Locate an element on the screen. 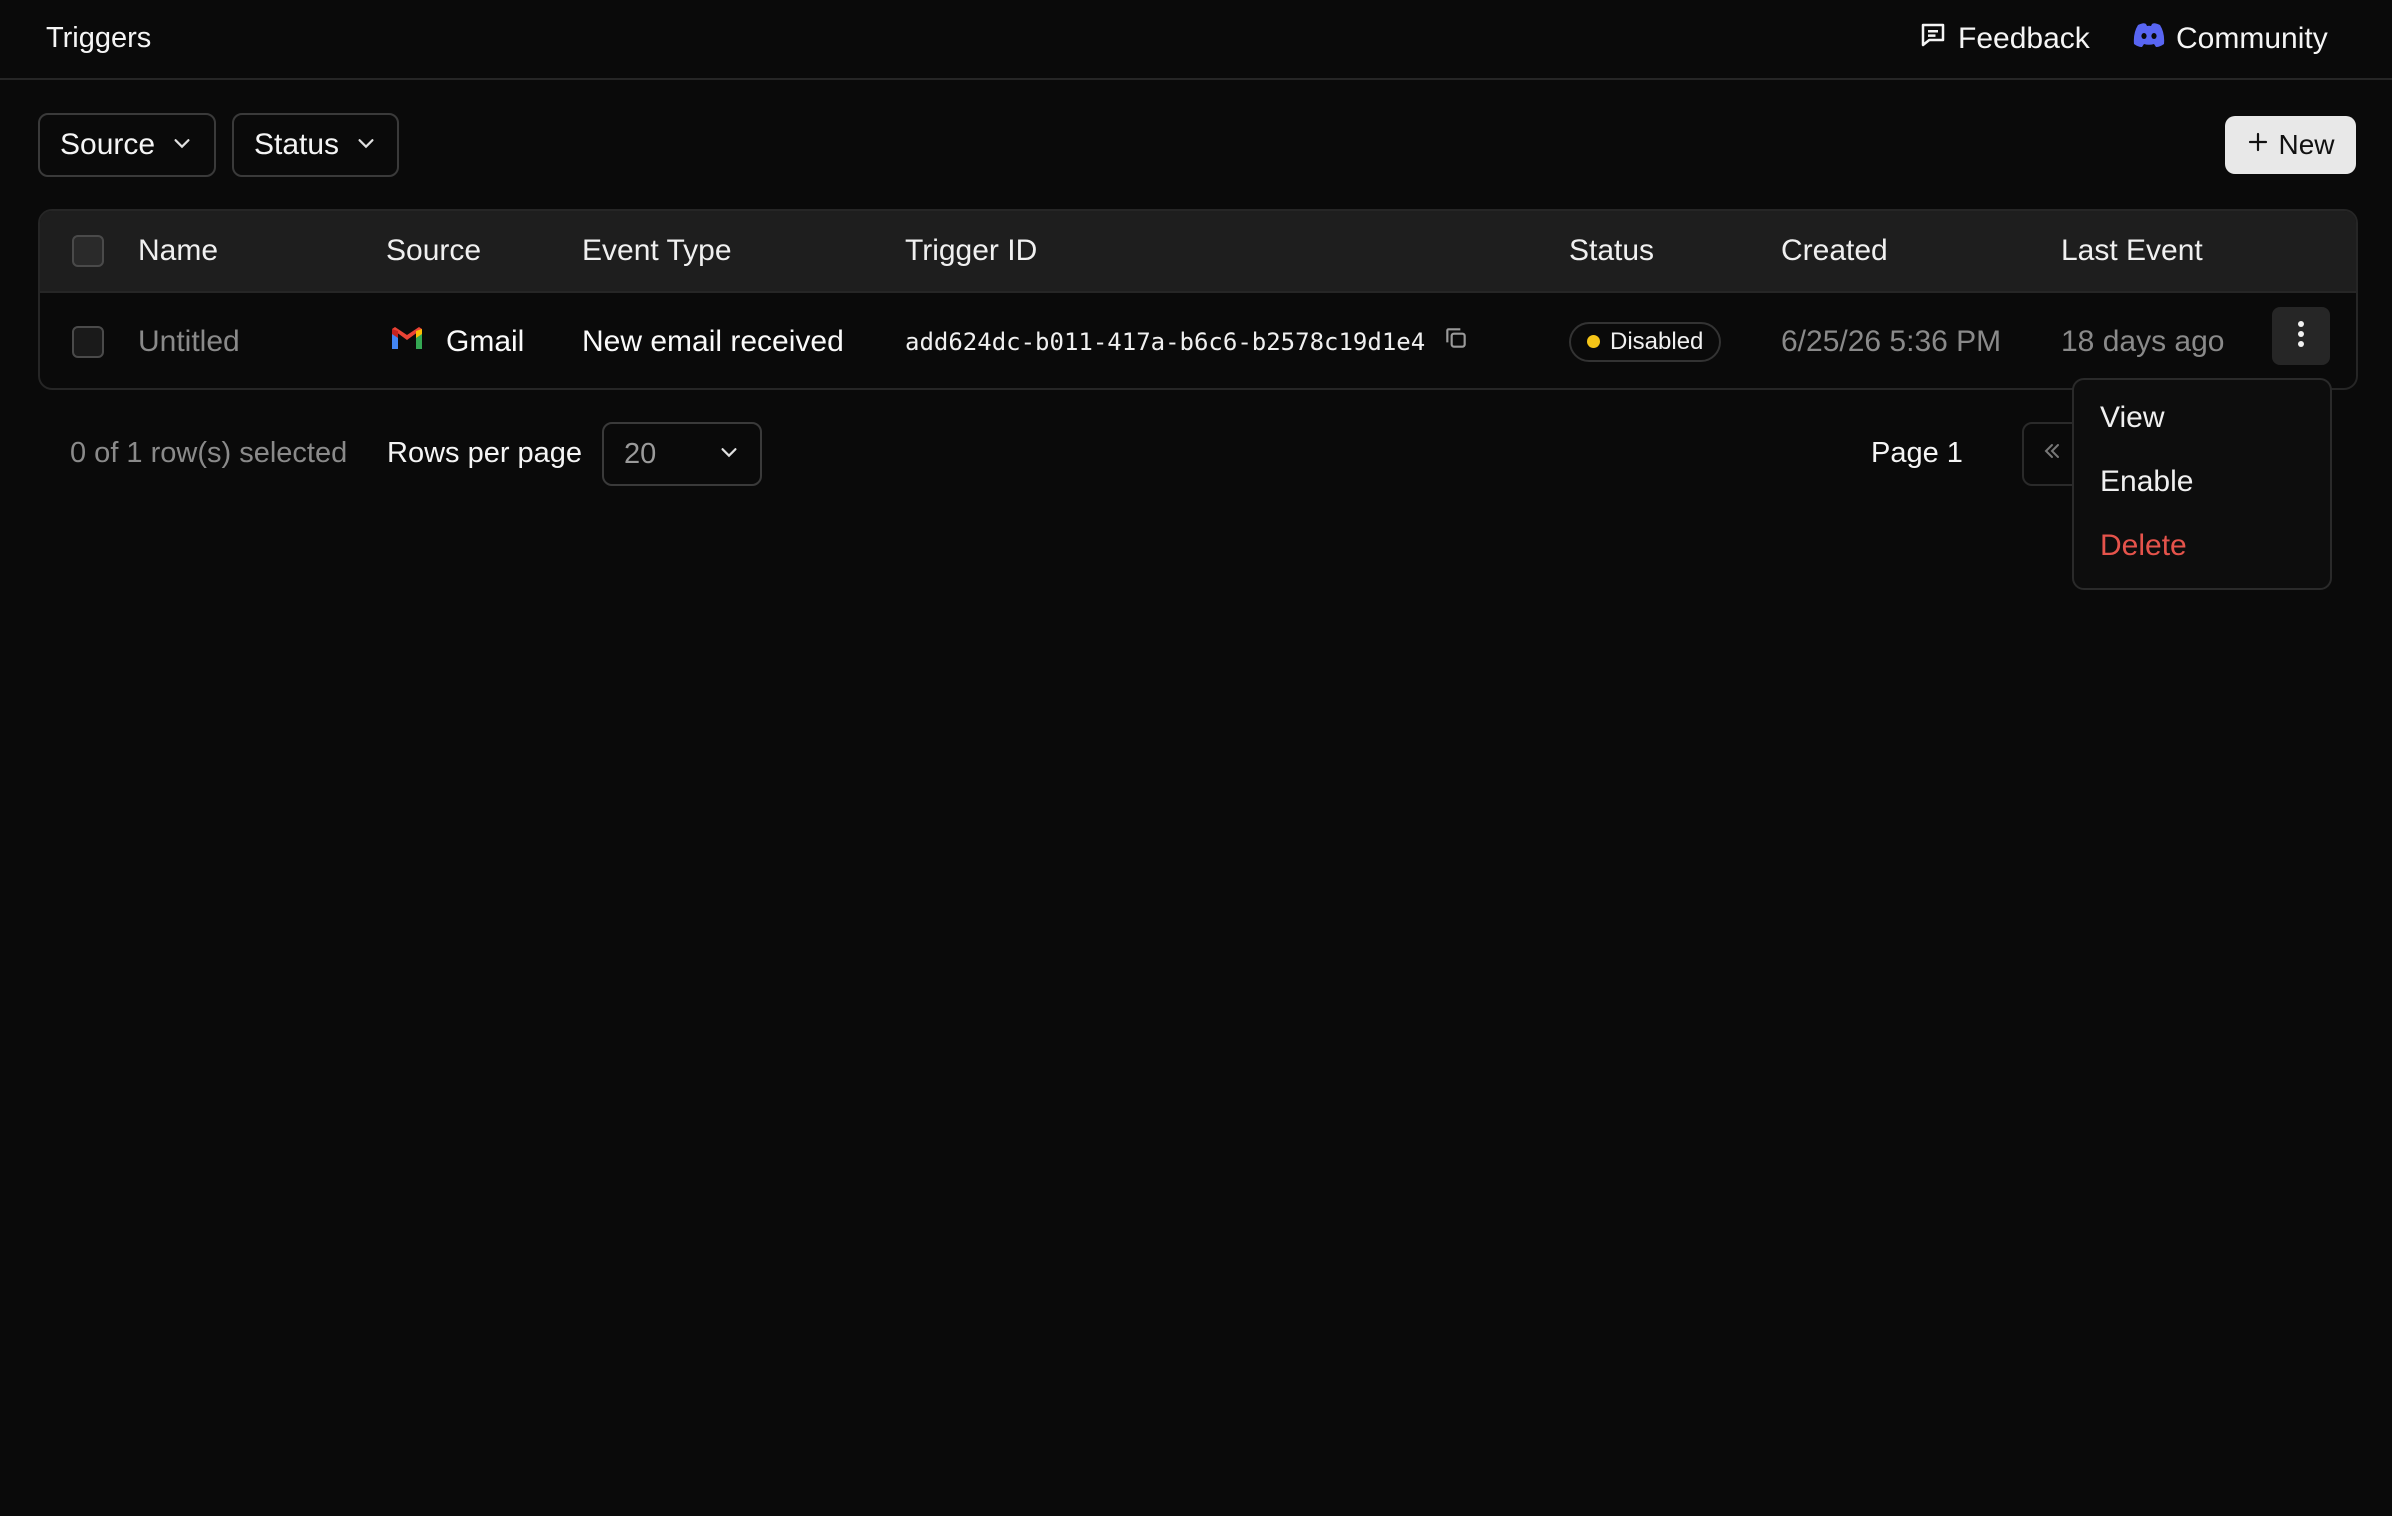  column-header-last-event: Last Event is located at coordinates (2132, 251).